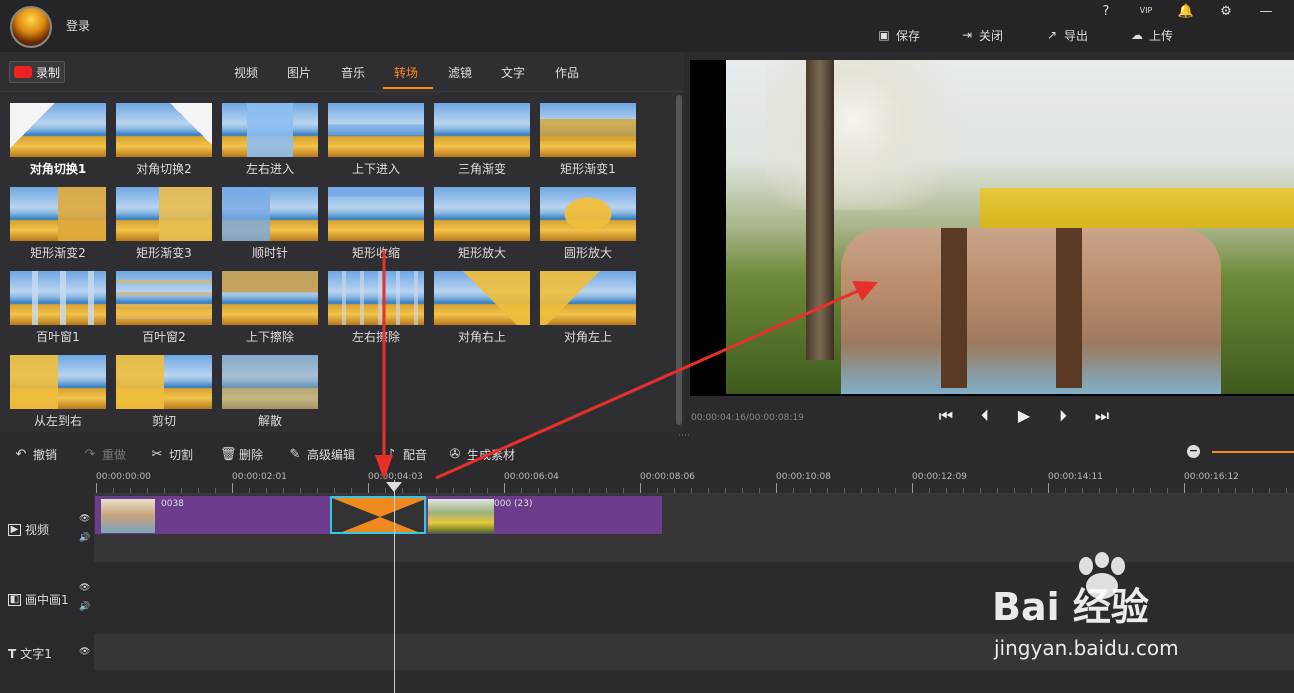 This screenshot has height=693, width=1294. Describe the element at coordinates (37, 72) in the screenshot. I see `record-button: 录制` at that location.